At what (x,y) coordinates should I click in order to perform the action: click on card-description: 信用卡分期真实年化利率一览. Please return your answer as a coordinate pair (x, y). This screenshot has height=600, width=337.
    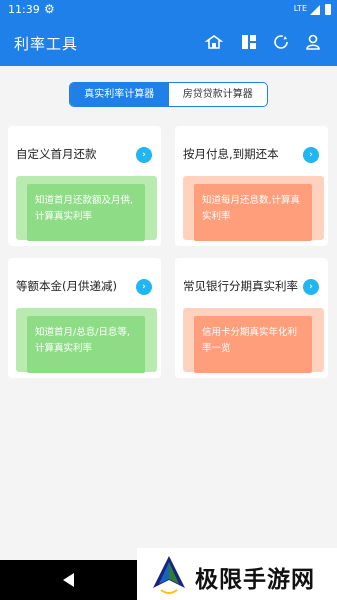
    Looking at the image, I should click on (250, 340).